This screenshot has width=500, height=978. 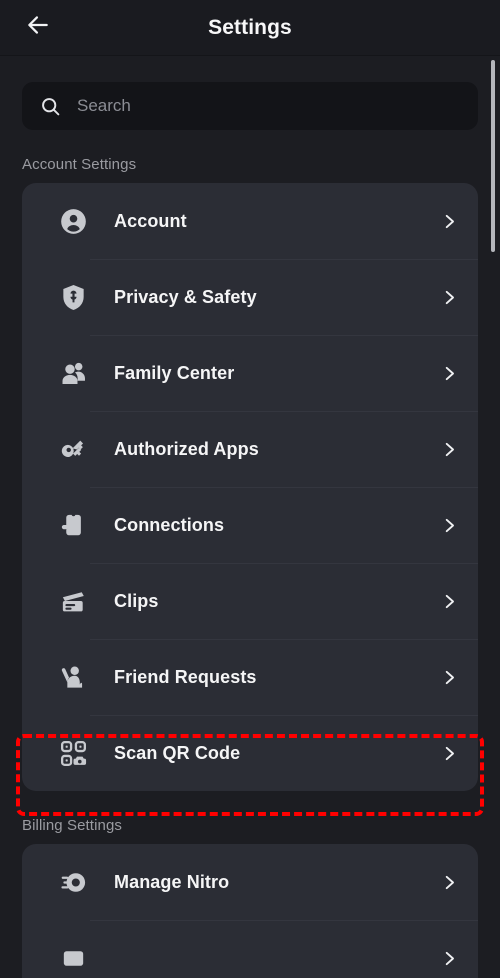 I want to click on settings-row-partial, so click(x=250, y=949).